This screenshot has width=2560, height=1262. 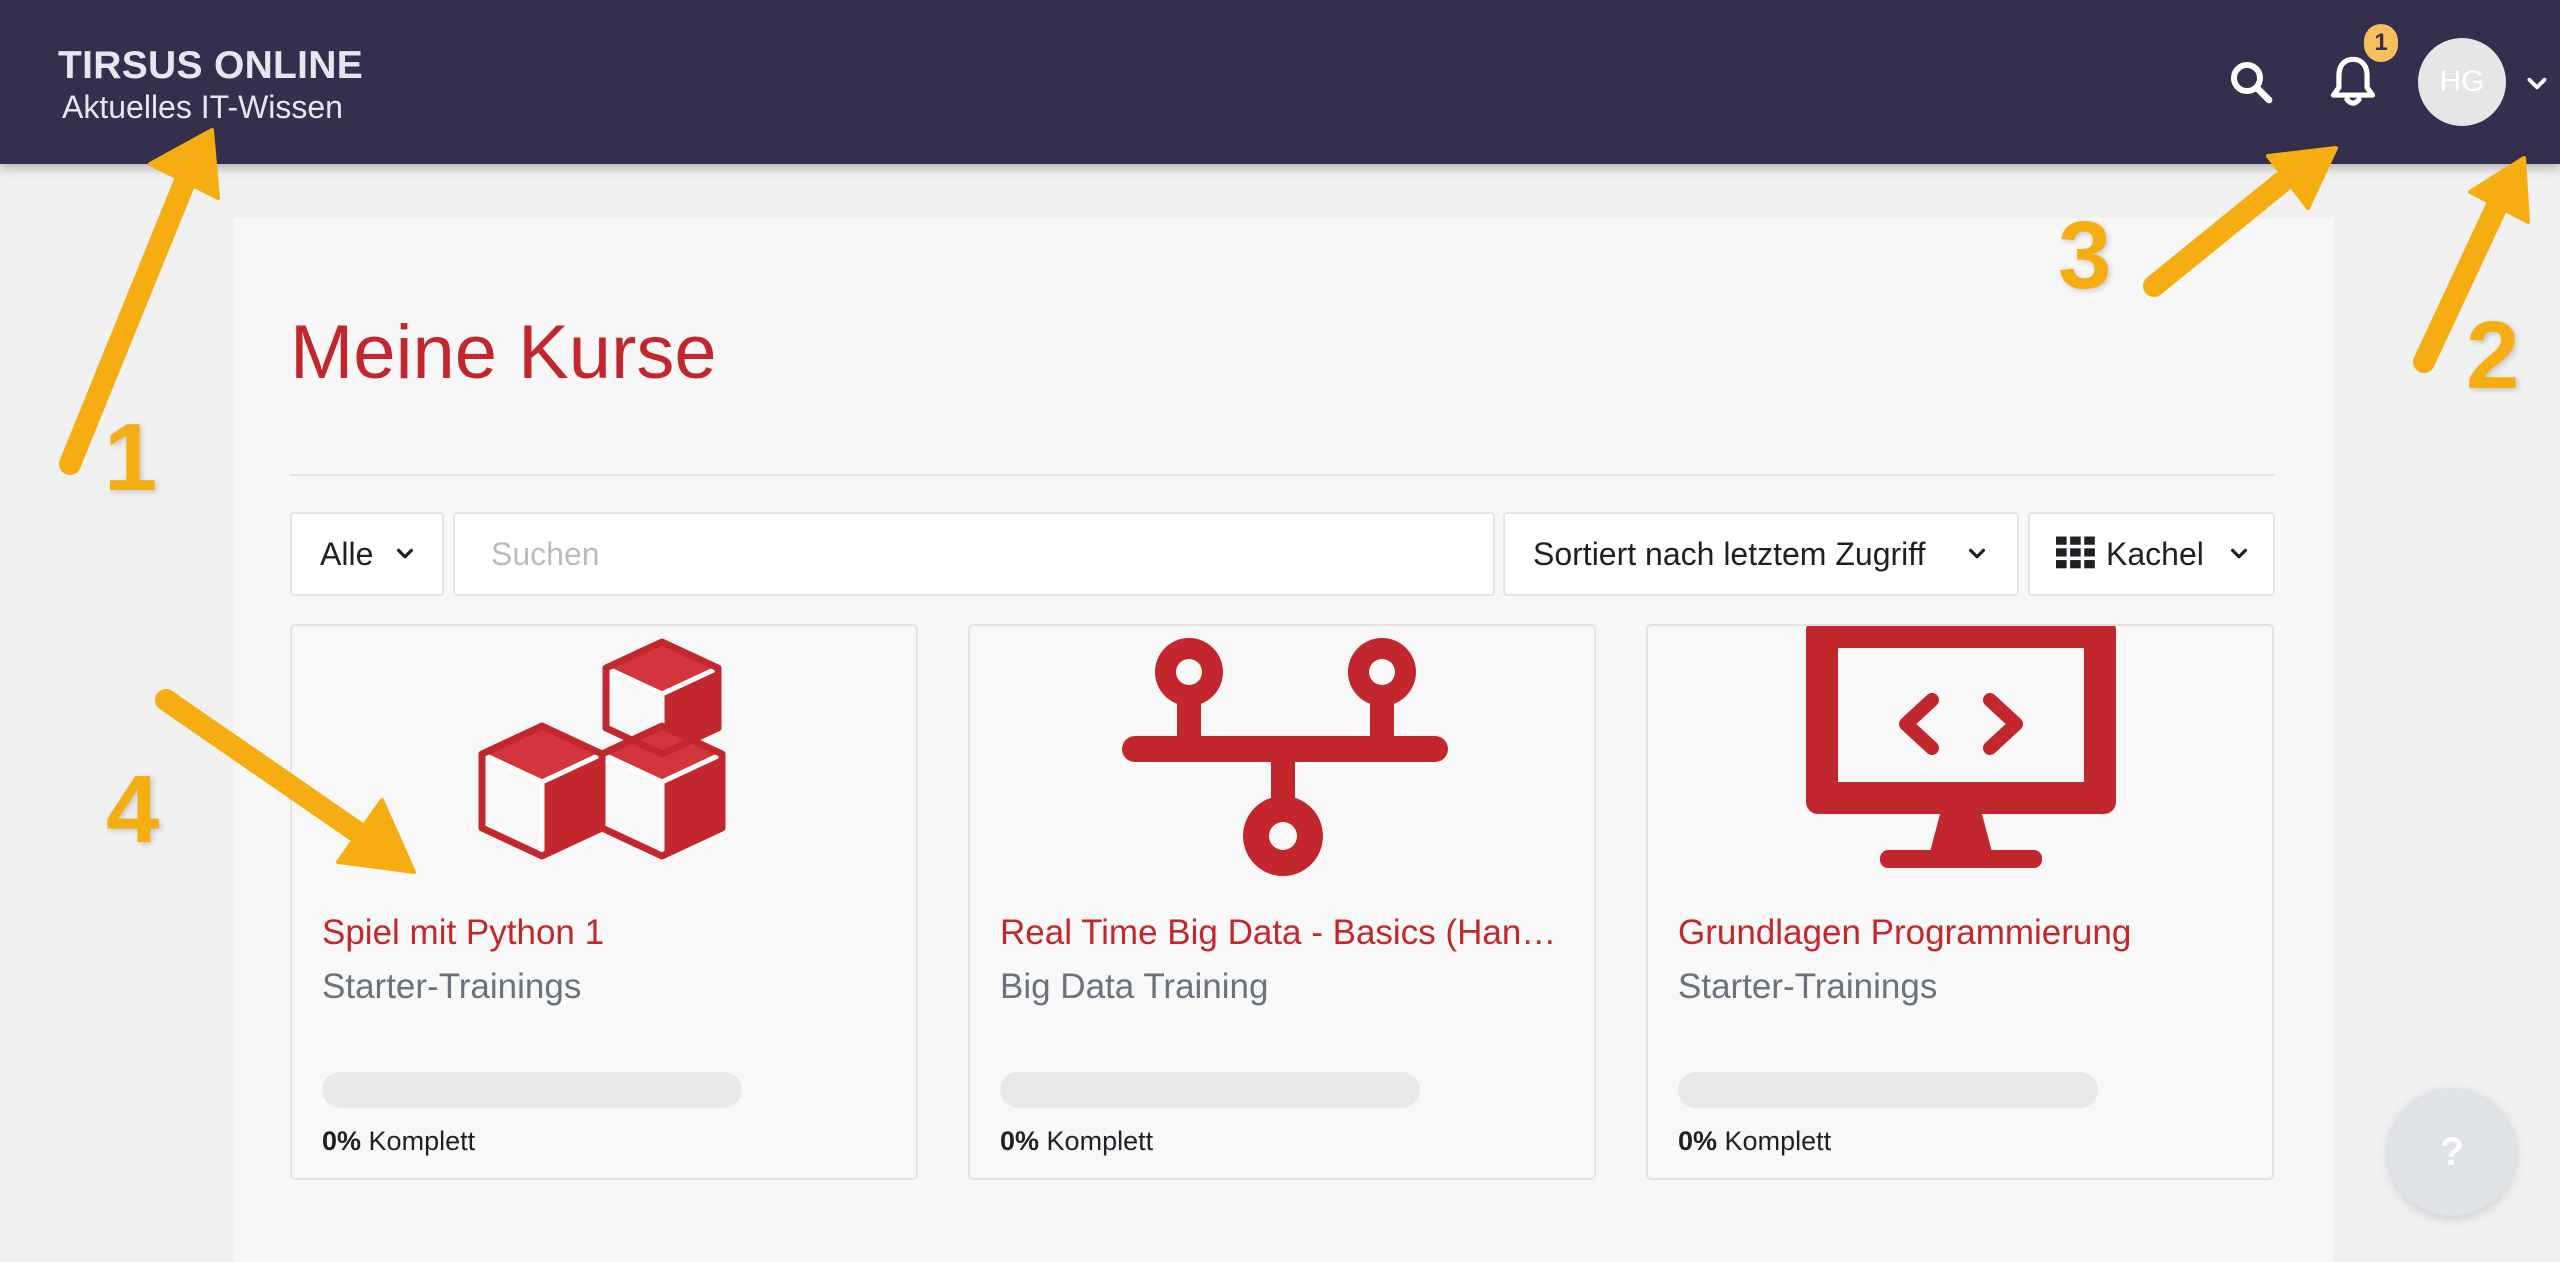 I want to click on site-brand-link: TIRSUS ONLINE Aktuelles IT-Wissen, so click(x=210, y=85).